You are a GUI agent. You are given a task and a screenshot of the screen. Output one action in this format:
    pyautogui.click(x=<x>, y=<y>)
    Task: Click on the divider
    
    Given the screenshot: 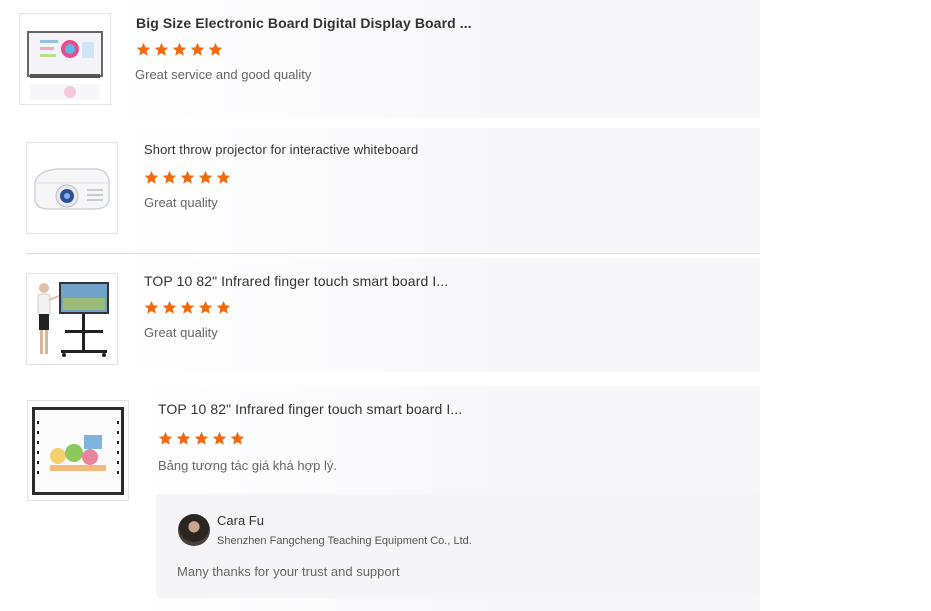 What is the action you would take?
    pyautogui.click(x=393, y=253)
    